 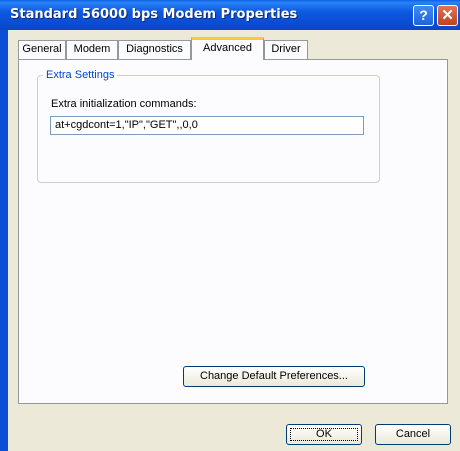 I want to click on help-icon: ?, so click(x=423, y=15).